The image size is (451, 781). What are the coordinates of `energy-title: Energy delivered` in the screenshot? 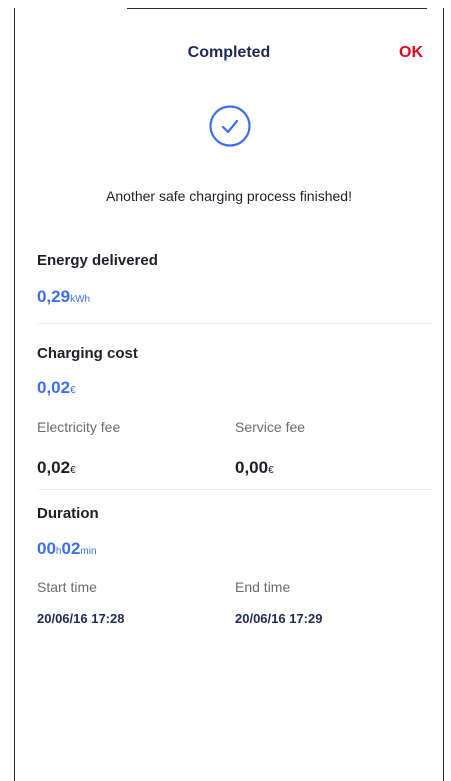 It's located at (97, 260).